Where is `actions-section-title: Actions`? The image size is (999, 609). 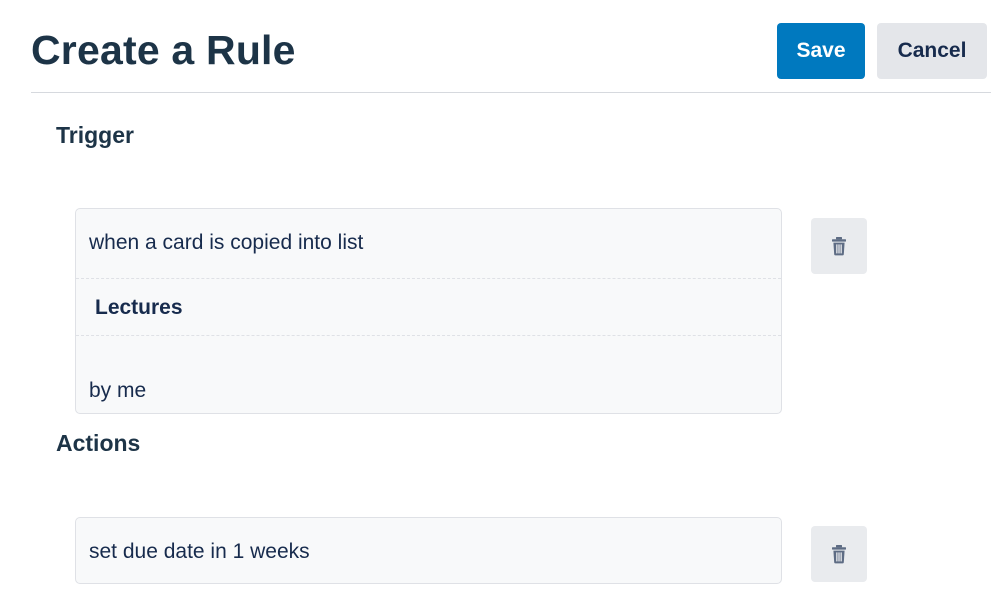
actions-section-title: Actions is located at coordinates (98, 443).